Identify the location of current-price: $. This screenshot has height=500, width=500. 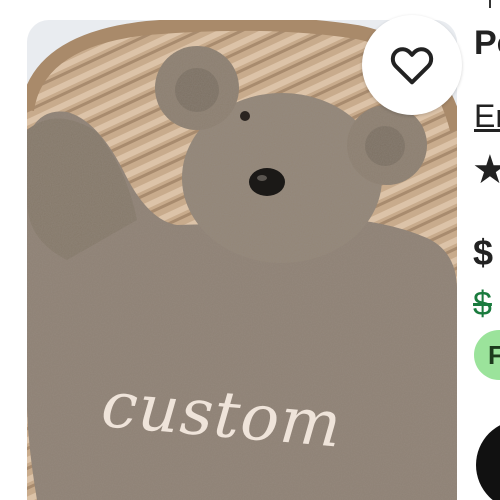
(483, 252).